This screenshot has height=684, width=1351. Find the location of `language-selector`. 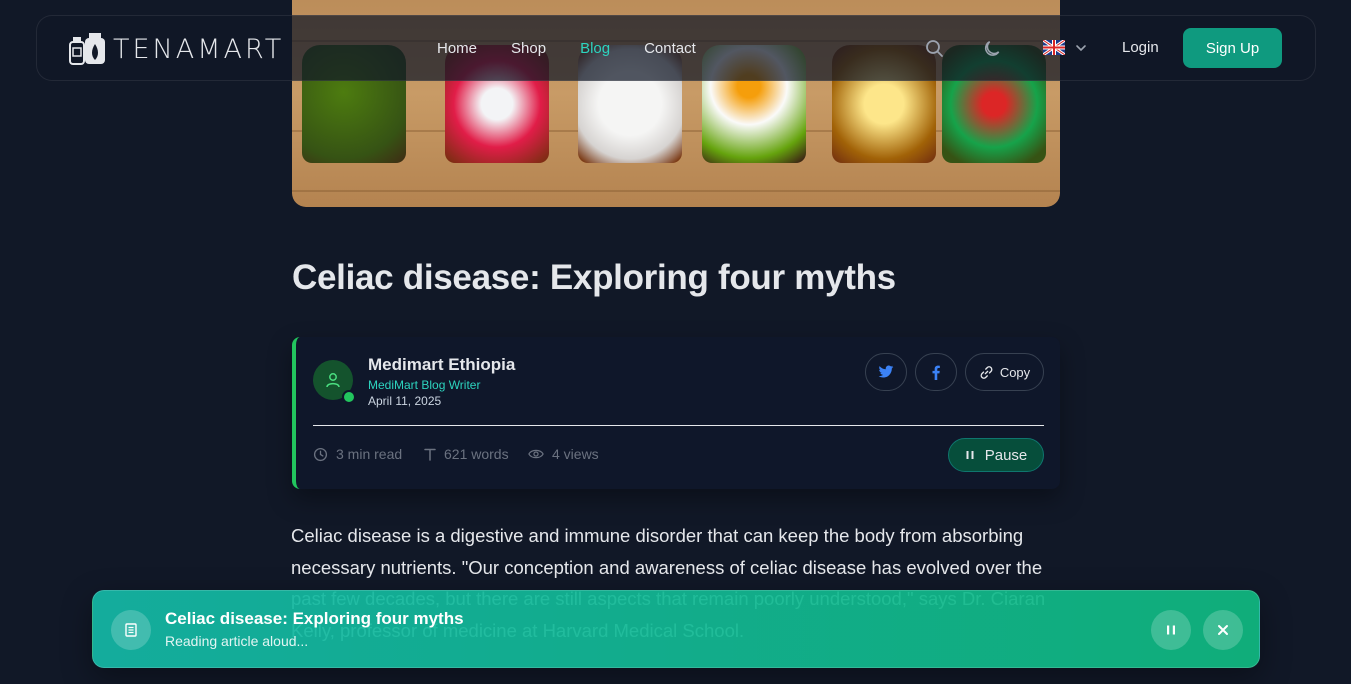

language-selector is located at coordinates (1065, 47).